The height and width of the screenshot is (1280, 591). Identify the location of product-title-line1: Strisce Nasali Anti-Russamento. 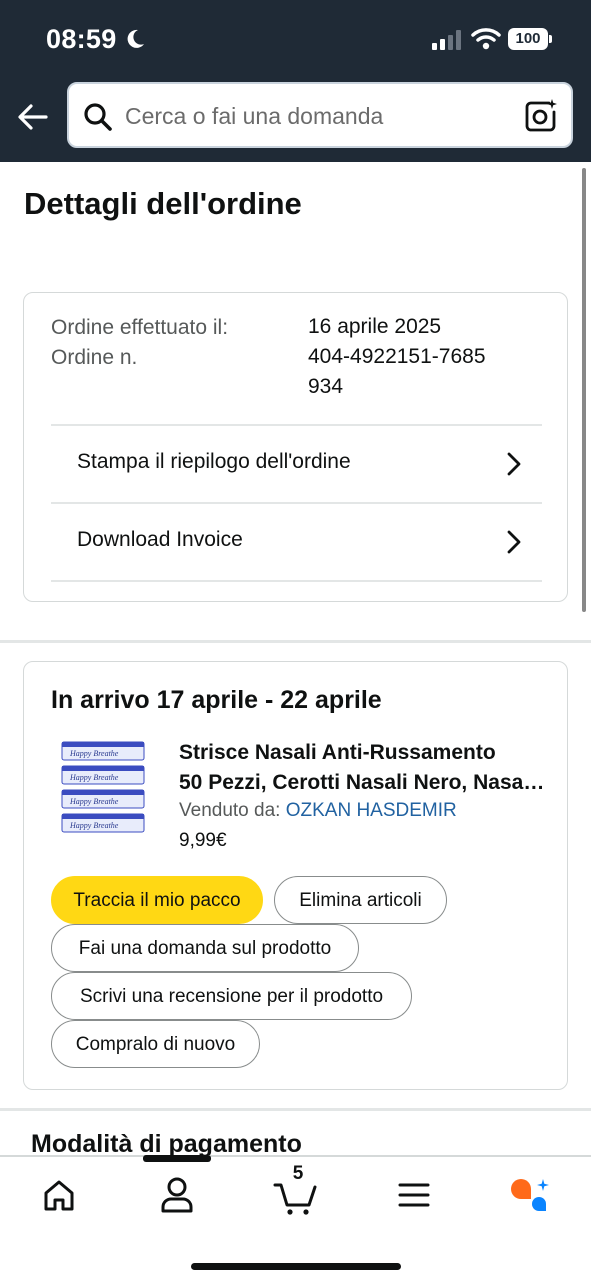
(337, 752).